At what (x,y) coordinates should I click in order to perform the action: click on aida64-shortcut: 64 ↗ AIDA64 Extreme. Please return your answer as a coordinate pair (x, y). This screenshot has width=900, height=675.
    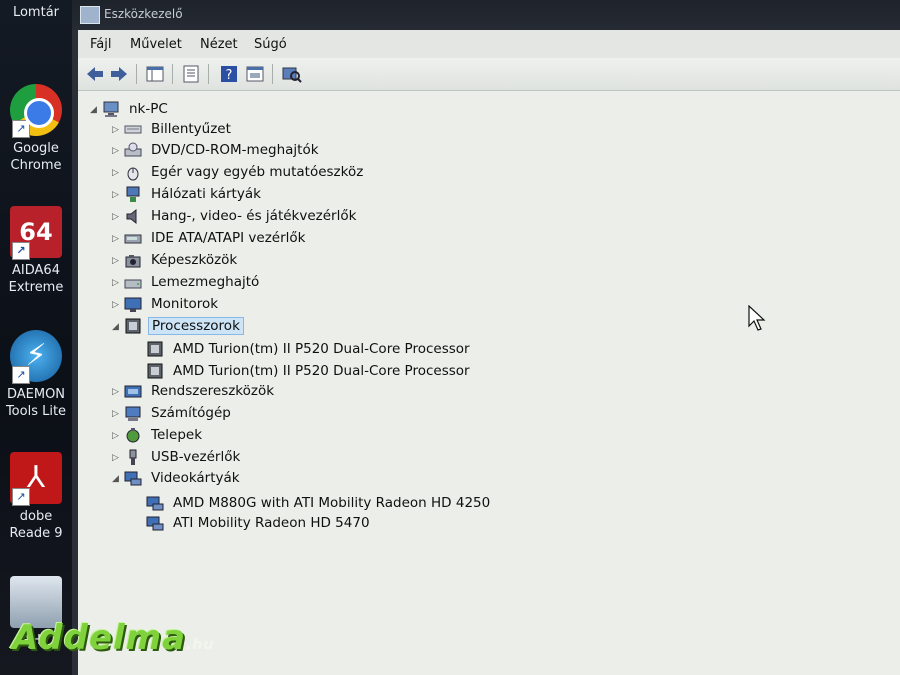
    Looking at the image, I should click on (36, 251).